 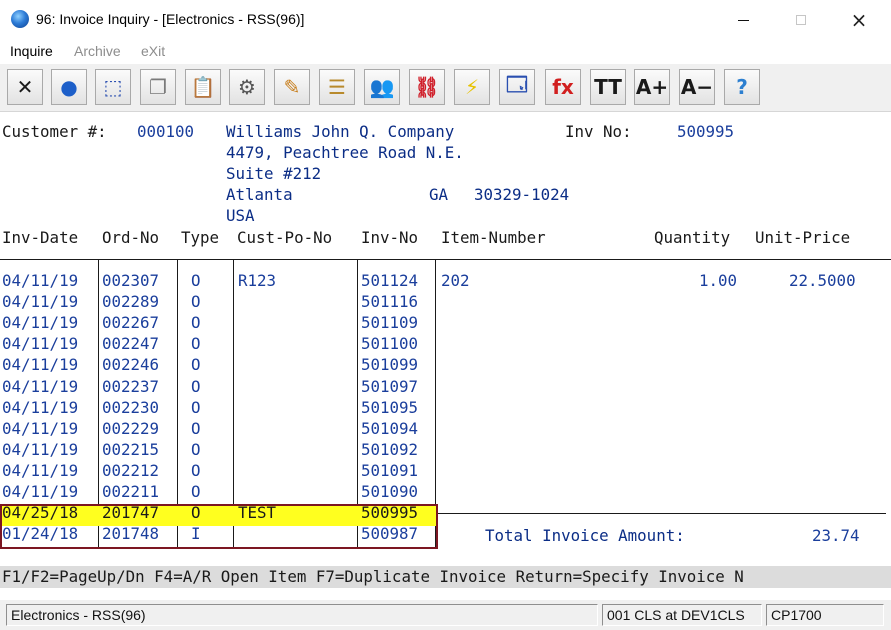 I want to click on toolbar-button-paste: 📋, so click(x=203, y=87).